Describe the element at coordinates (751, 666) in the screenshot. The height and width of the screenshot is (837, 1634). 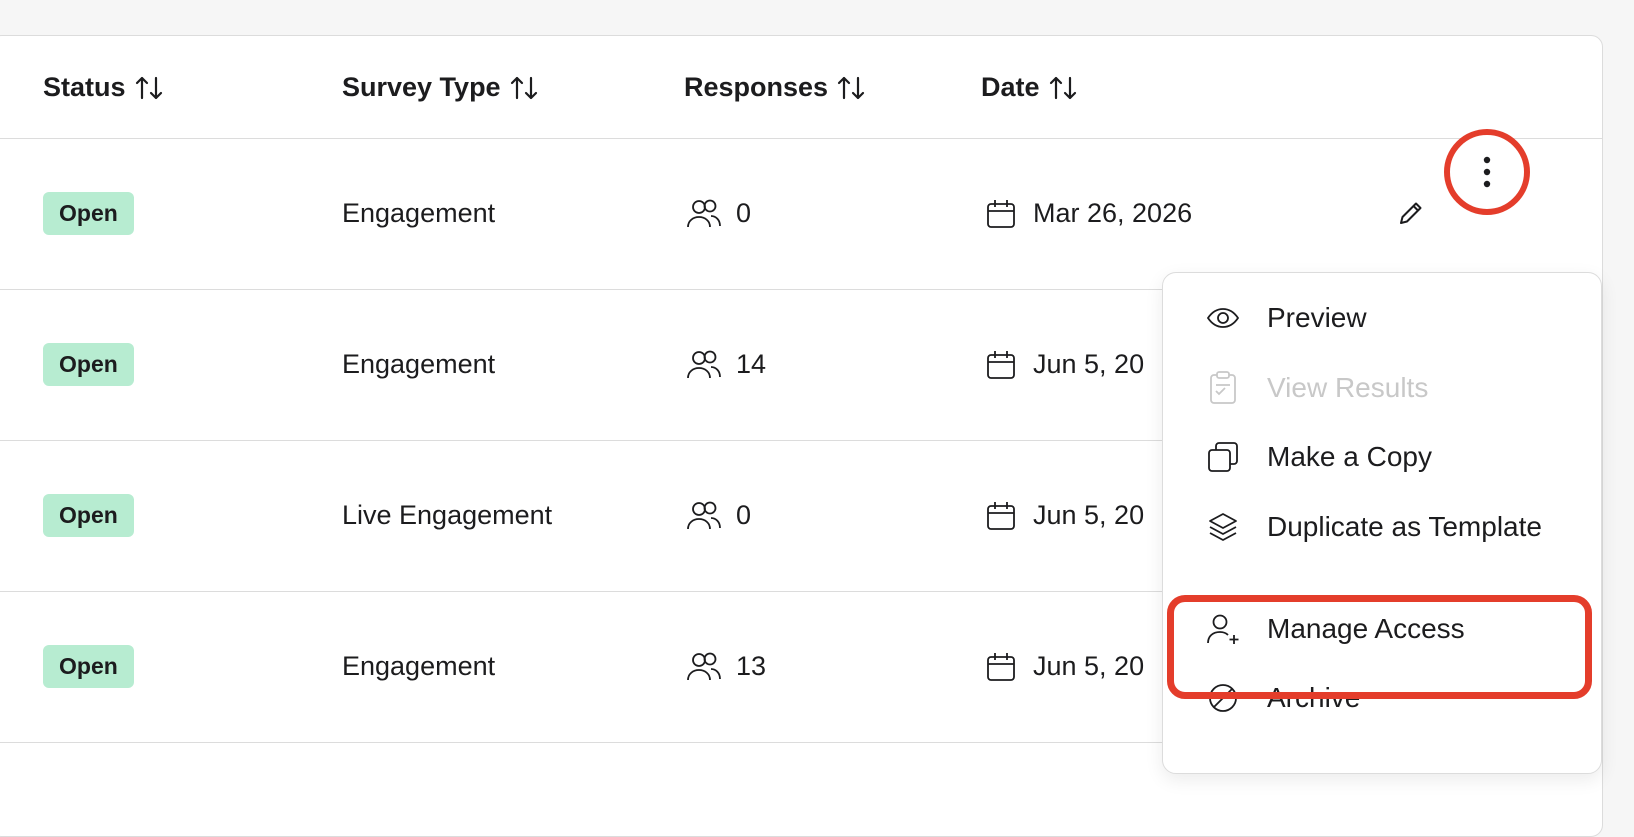
I see `responses-count: 13` at that location.